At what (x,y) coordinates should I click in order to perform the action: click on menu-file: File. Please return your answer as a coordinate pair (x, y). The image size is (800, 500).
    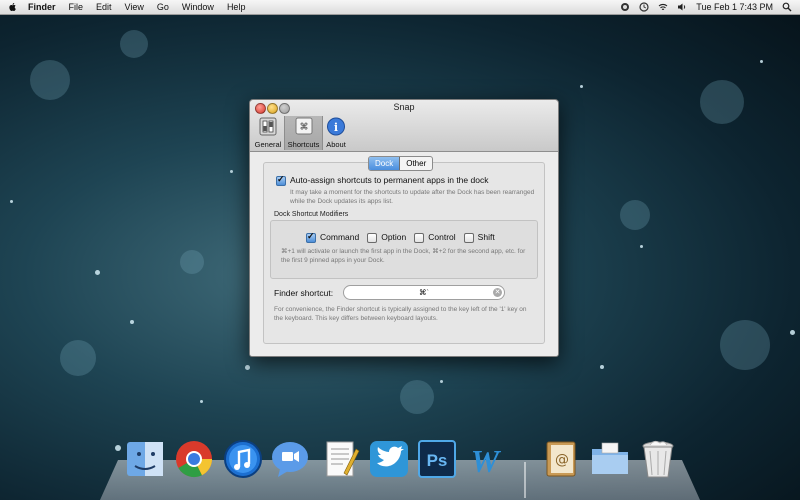
    Looking at the image, I should click on (76, 7).